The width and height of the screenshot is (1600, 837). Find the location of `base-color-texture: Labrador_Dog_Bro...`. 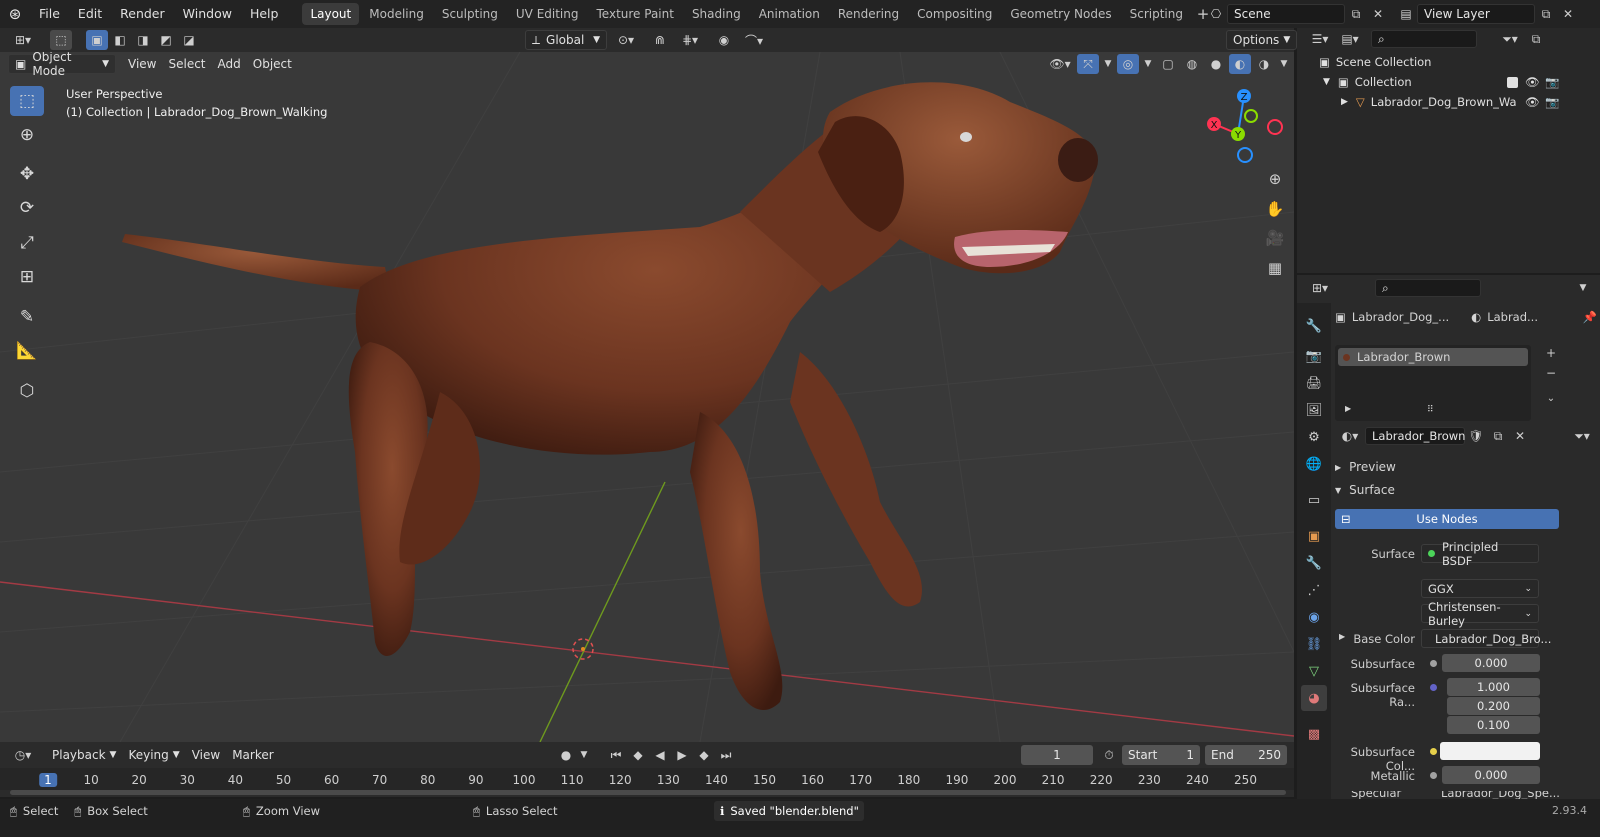

base-color-texture: Labrador_Dog_Bro... is located at coordinates (1486, 638).